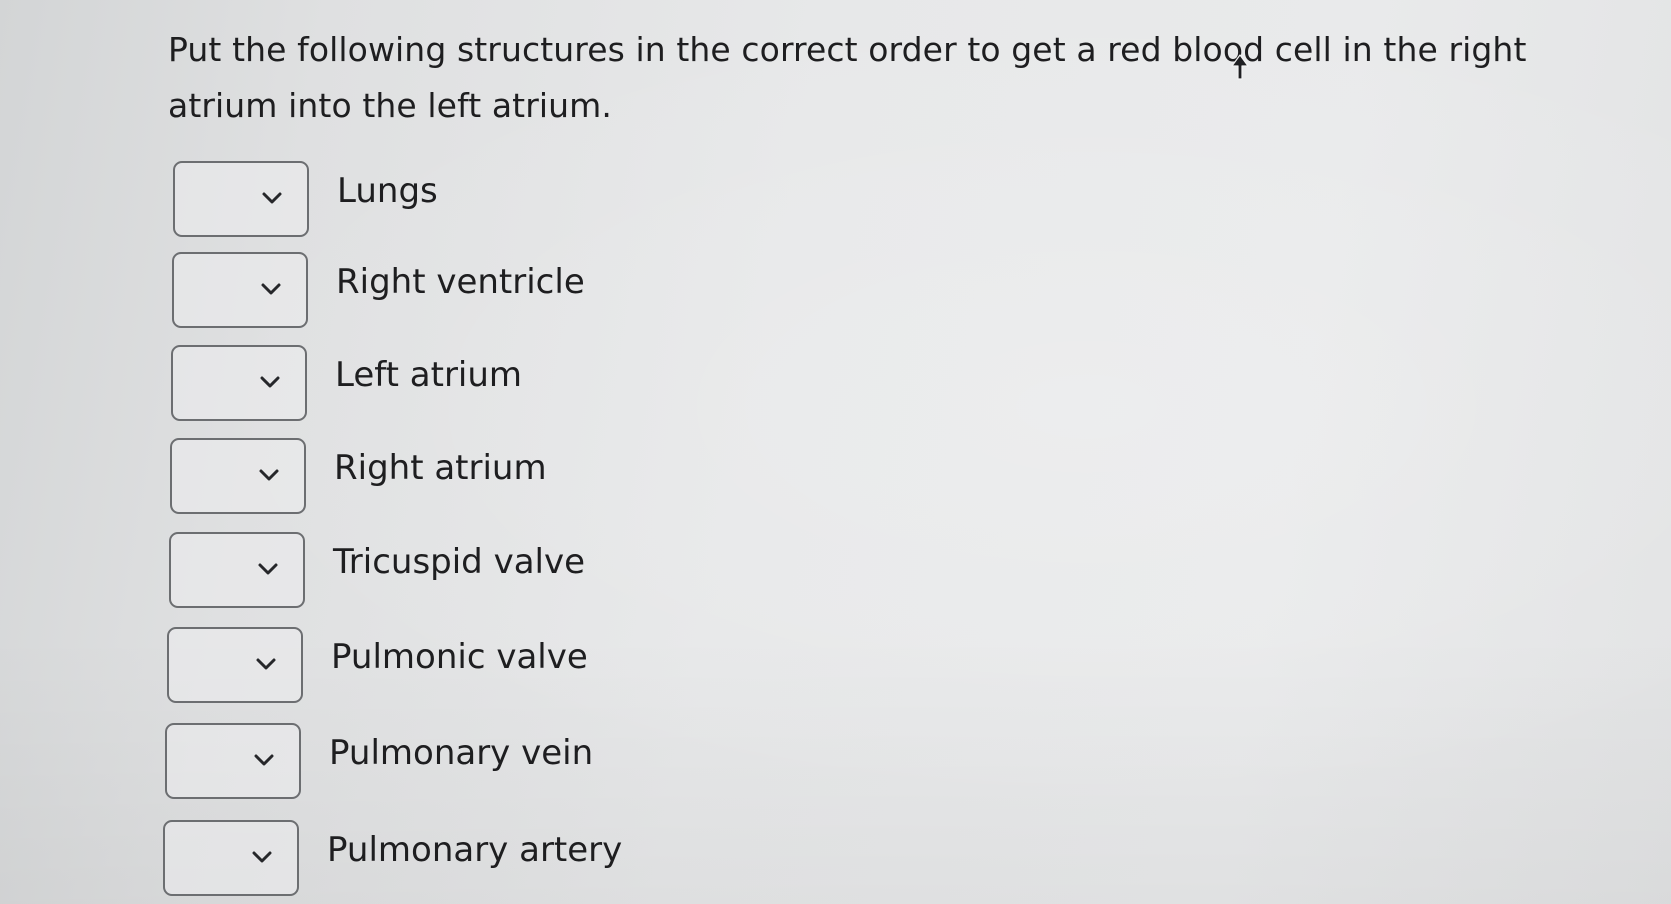 This screenshot has height=904, width=1671. Describe the element at coordinates (459, 562) in the screenshot. I see `structure-label: Tricuspid valve` at that location.